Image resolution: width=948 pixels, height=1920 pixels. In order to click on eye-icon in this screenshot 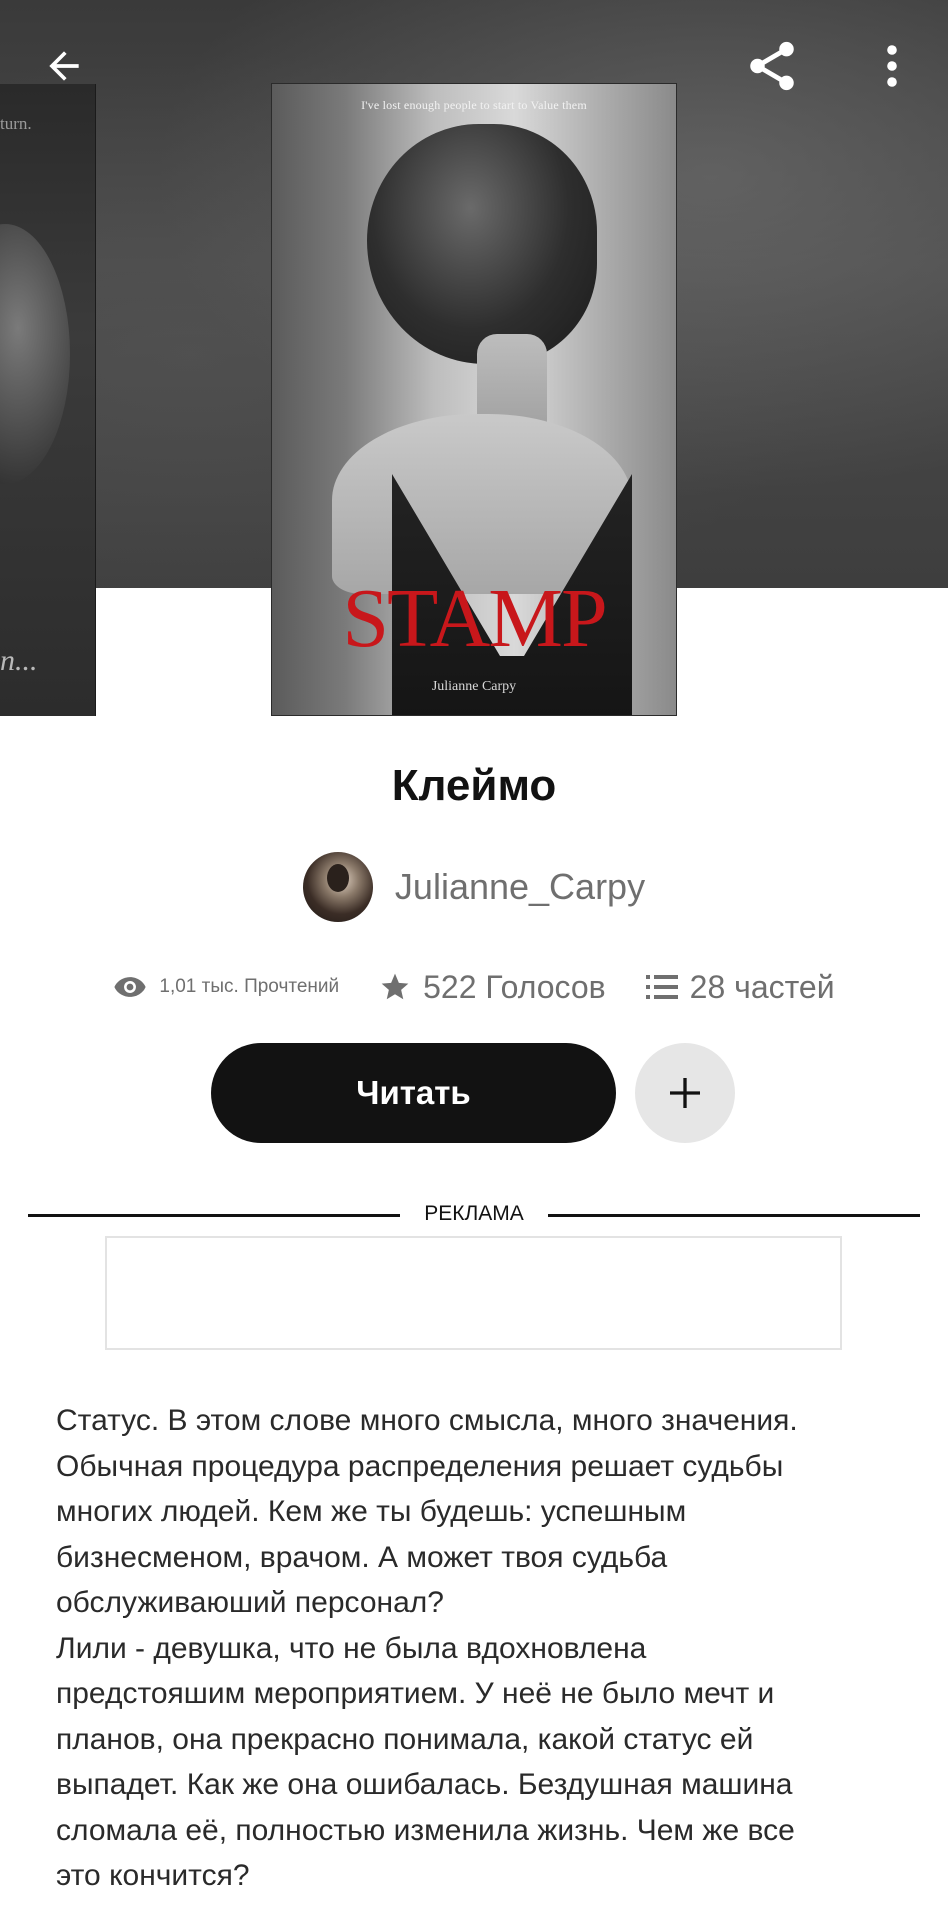, I will do `click(130, 987)`.